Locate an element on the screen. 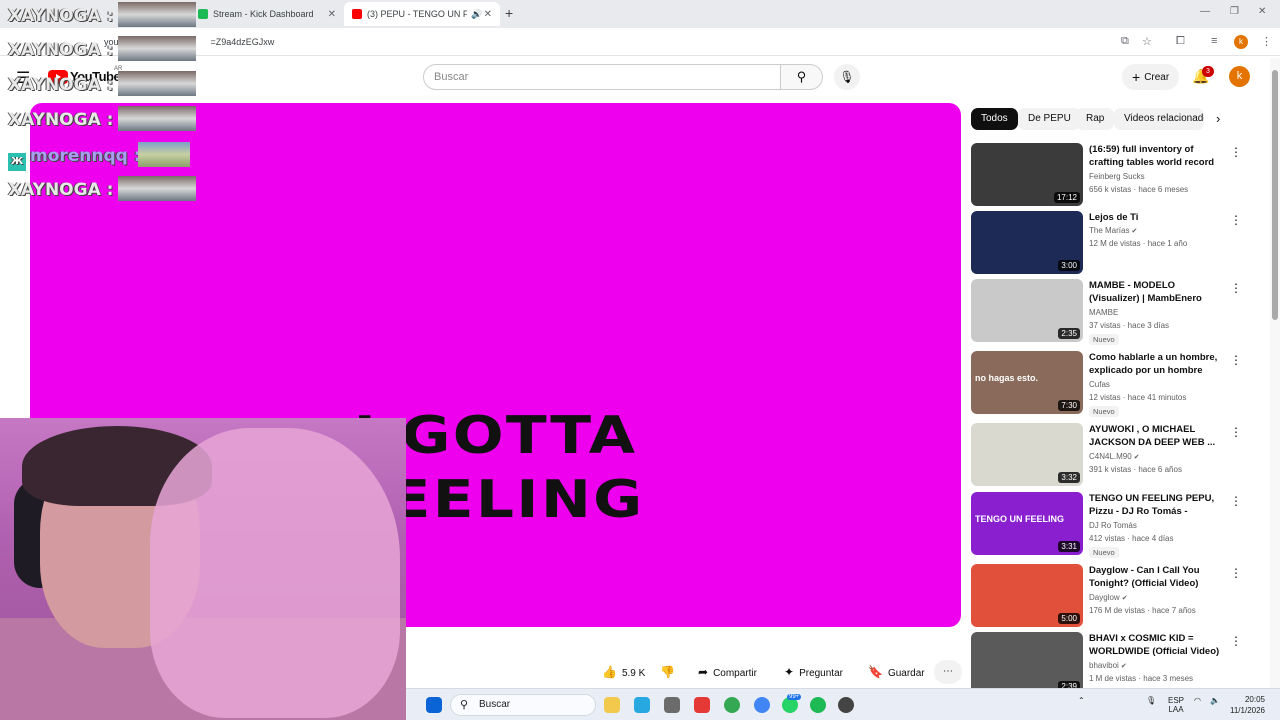 The image size is (1280, 720). page-scrollbar is located at coordinates (1275, 373).